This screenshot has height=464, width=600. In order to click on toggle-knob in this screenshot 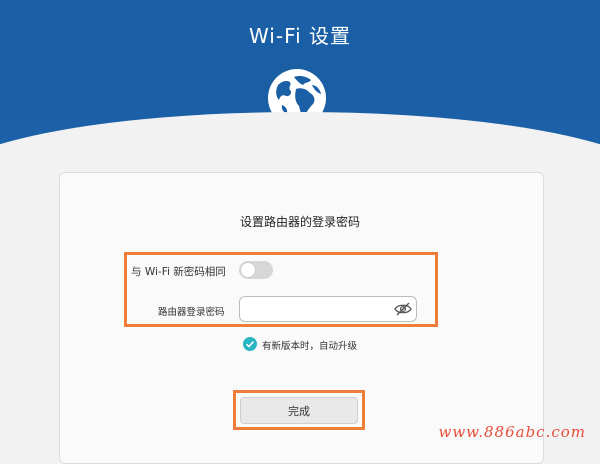, I will do `click(248, 270)`.